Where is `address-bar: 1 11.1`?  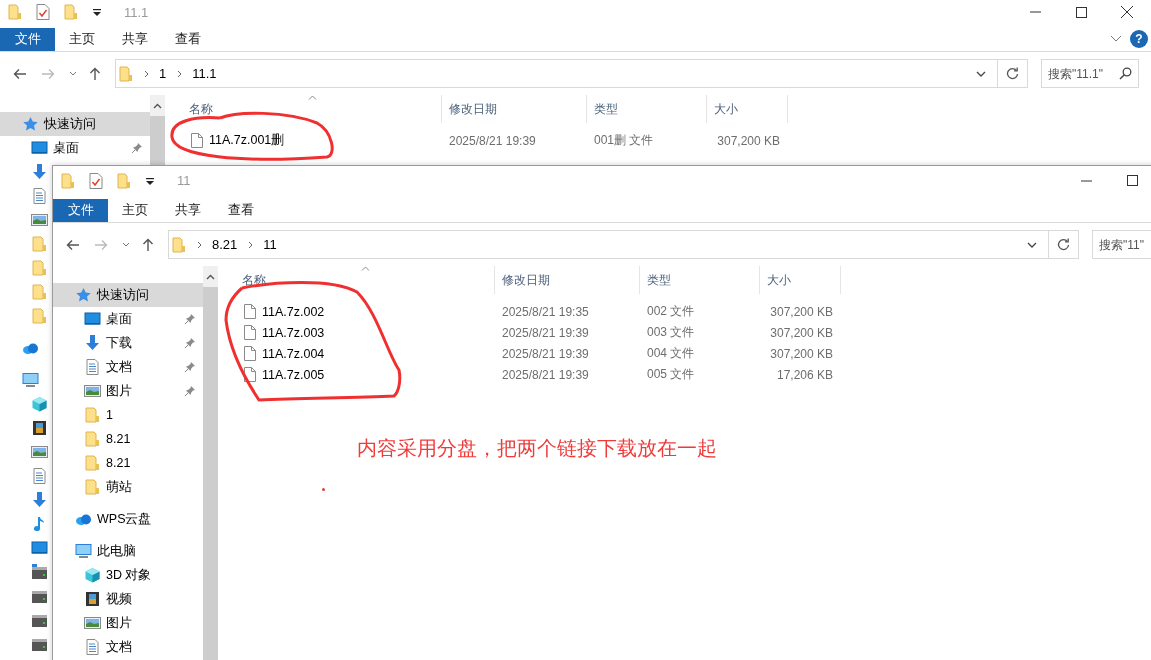
address-bar: 1 11.1 is located at coordinates (556, 73).